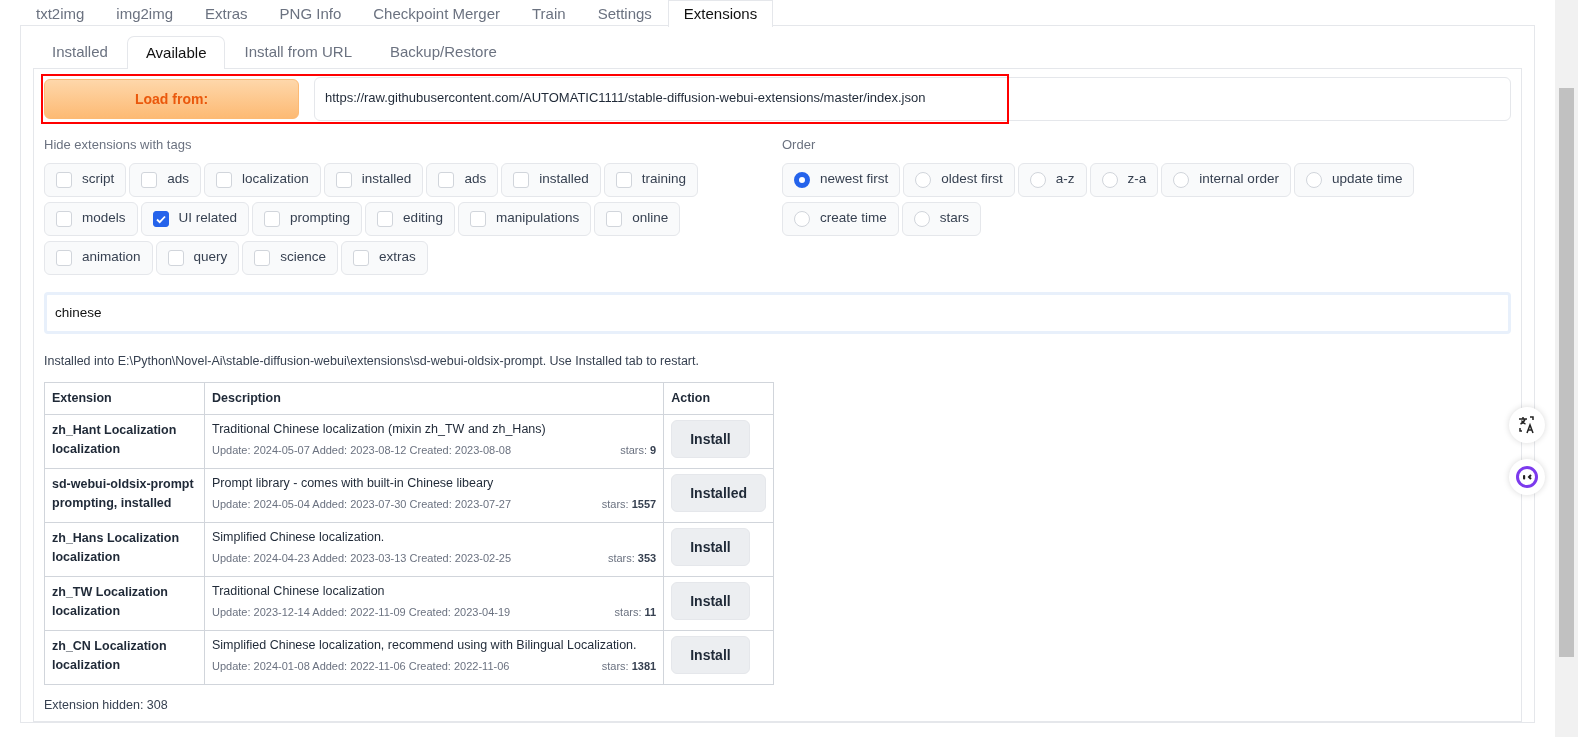  Describe the element at coordinates (290, 257) in the screenshot. I see `tag-checkbox: science` at that location.